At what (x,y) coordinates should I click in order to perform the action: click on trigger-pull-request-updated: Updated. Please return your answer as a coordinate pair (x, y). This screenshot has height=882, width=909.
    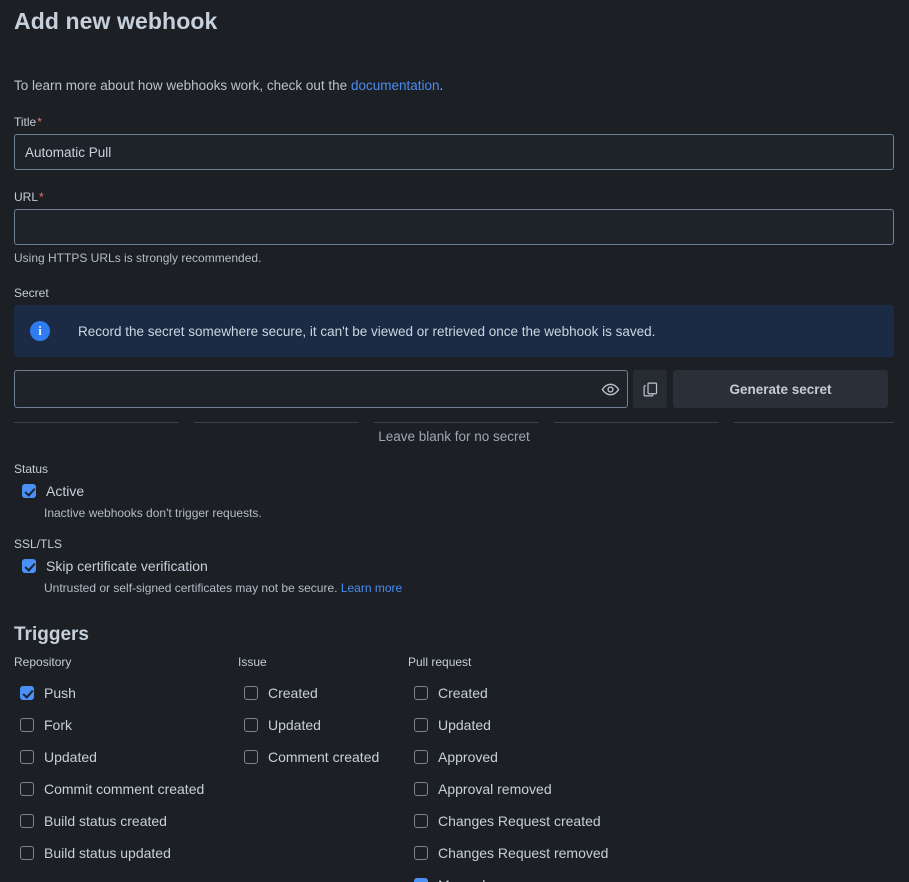
    Looking at the image, I should click on (511, 725).